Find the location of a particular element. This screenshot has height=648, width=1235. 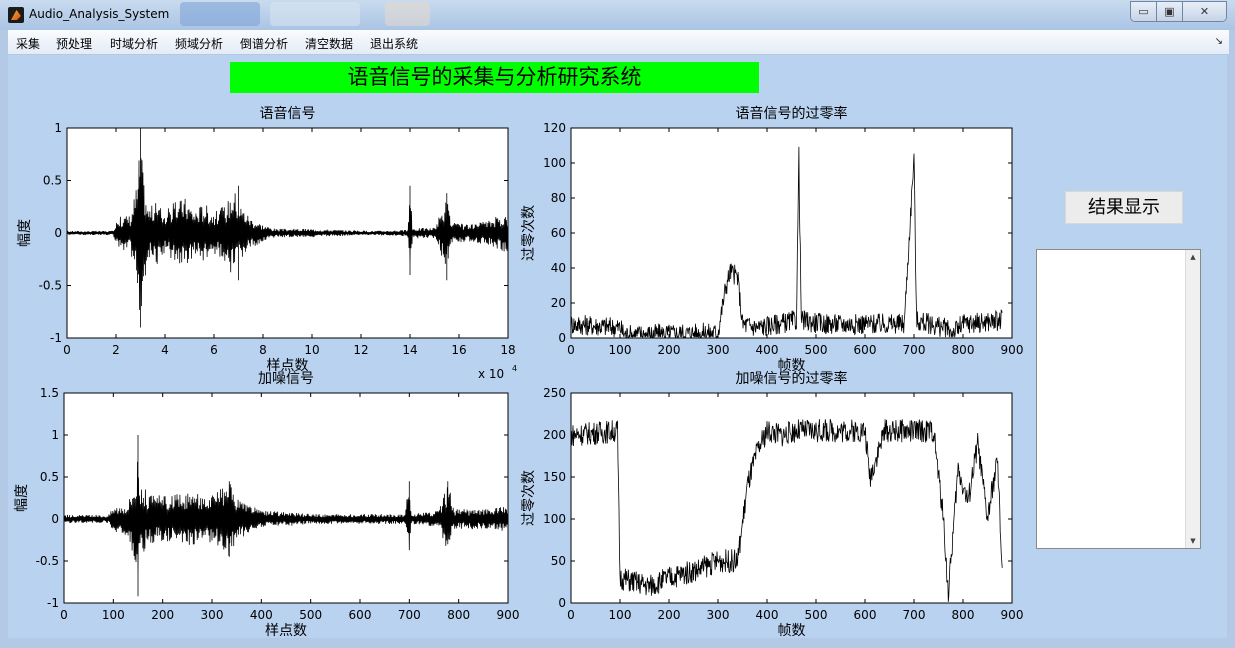

chart-title: 加噪信号的过零率 is located at coordinates (792, 378).